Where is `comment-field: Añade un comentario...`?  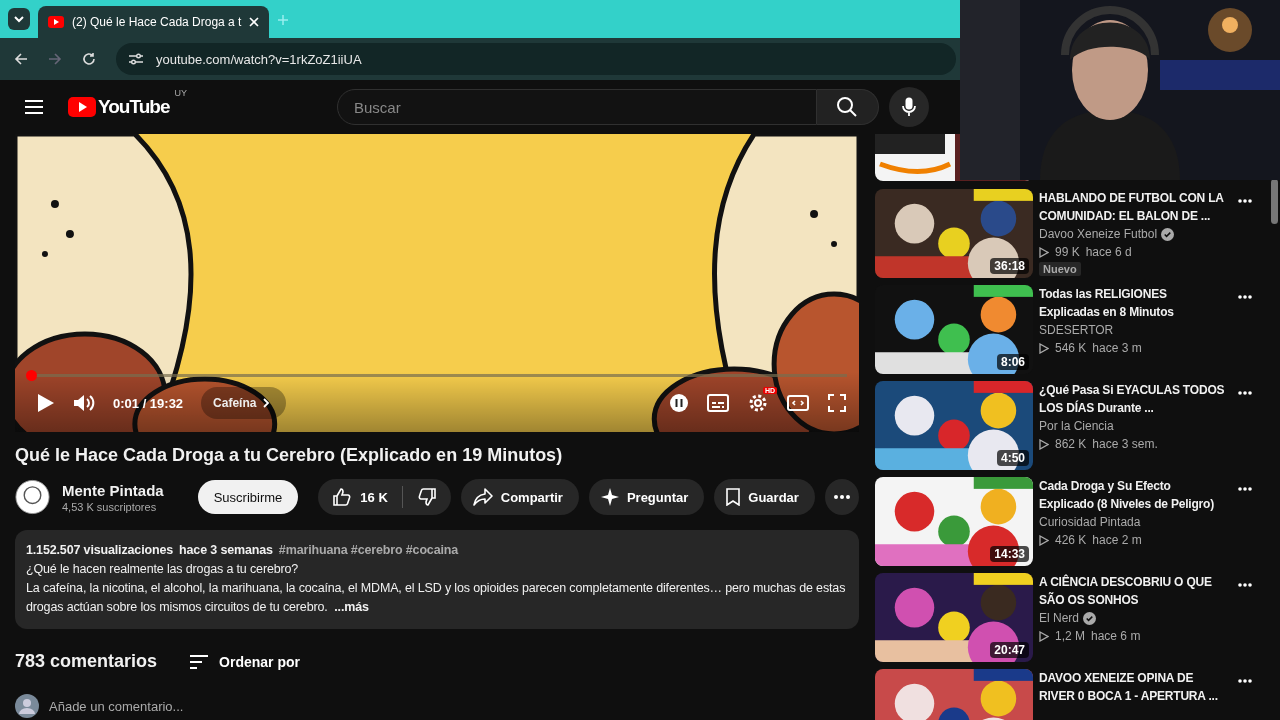 comment-field: Añade un comentario... is located at coordinates (249, 706).